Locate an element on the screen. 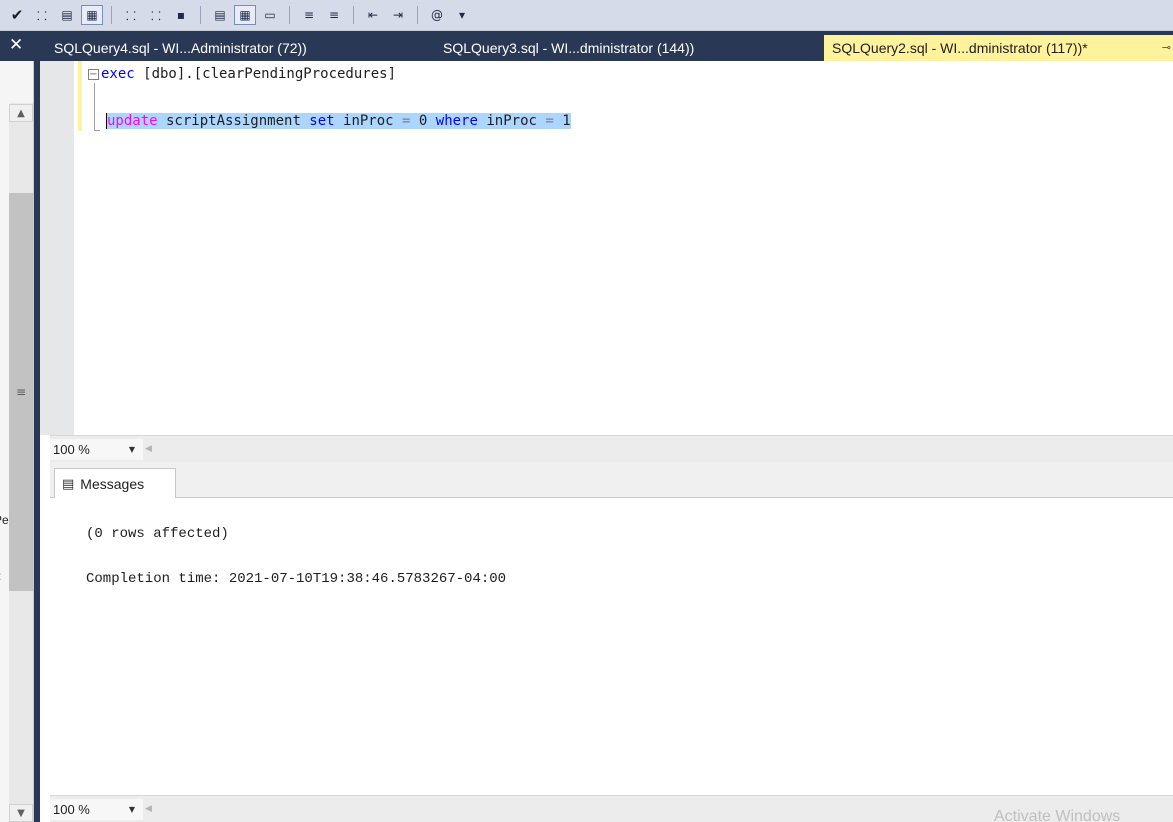 The image size is (1173, 822). code-line-1: − exec [dbo].[clearPendingProcedures] is located at coordinates (242, 74).